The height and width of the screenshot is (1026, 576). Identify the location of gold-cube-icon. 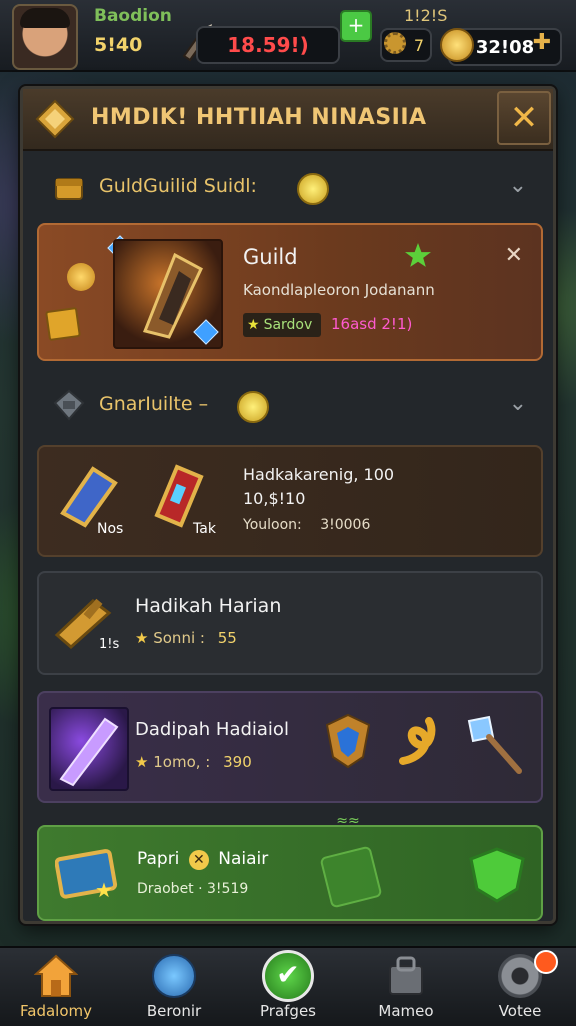
(63, 324).